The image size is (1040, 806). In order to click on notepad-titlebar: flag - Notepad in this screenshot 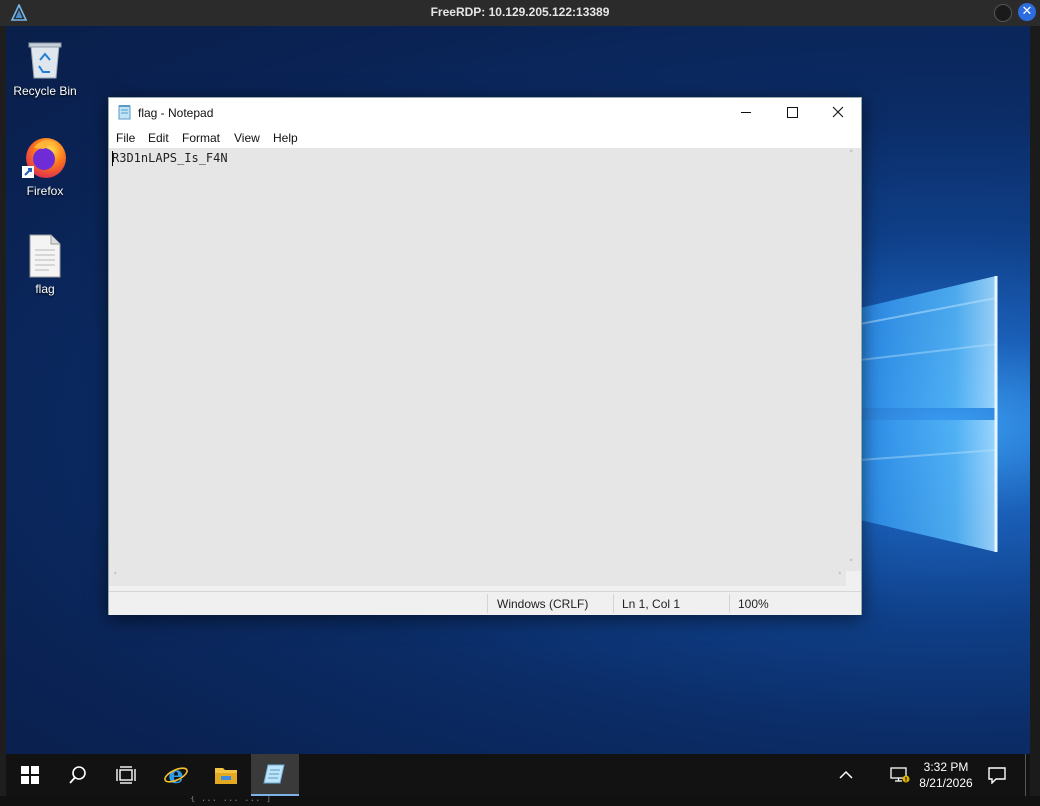, I will do `click(485, 113)`.